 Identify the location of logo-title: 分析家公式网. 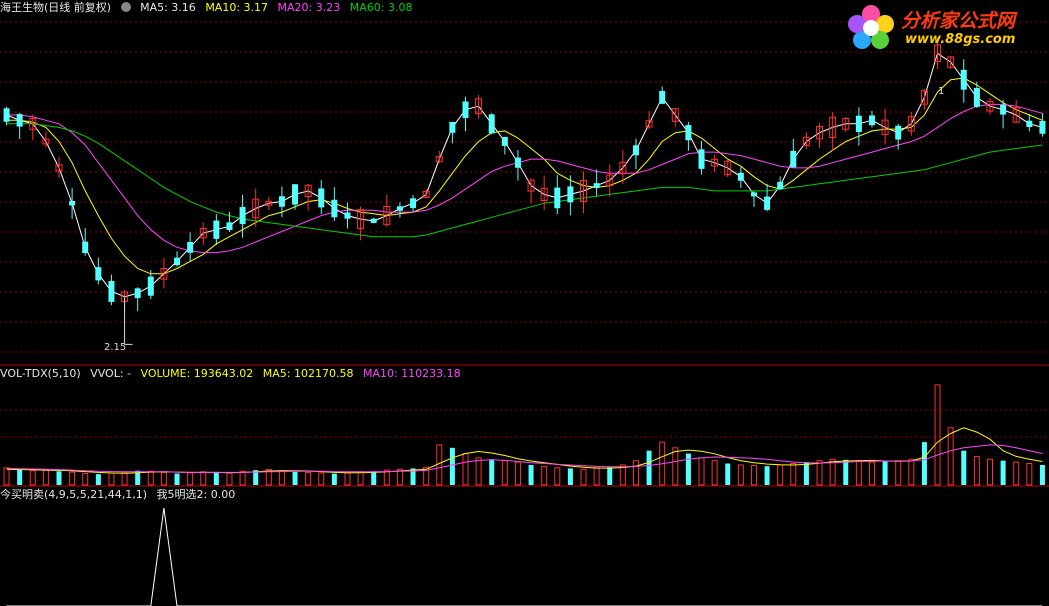
(958, 21).